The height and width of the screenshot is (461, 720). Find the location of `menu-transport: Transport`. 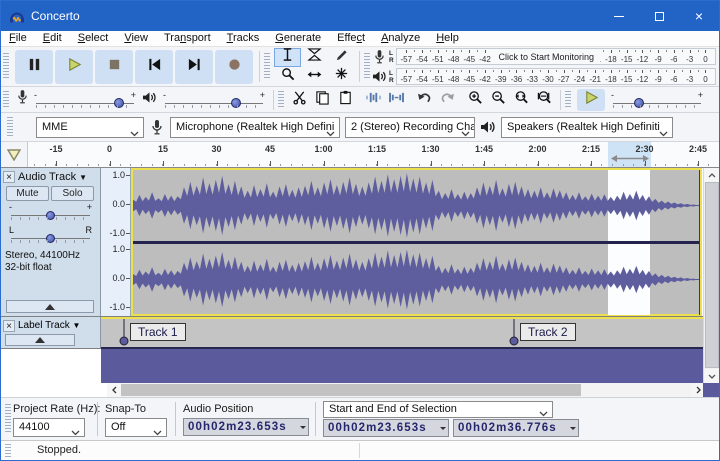

menu-transport: Transport is located at coordinates (187, 39).